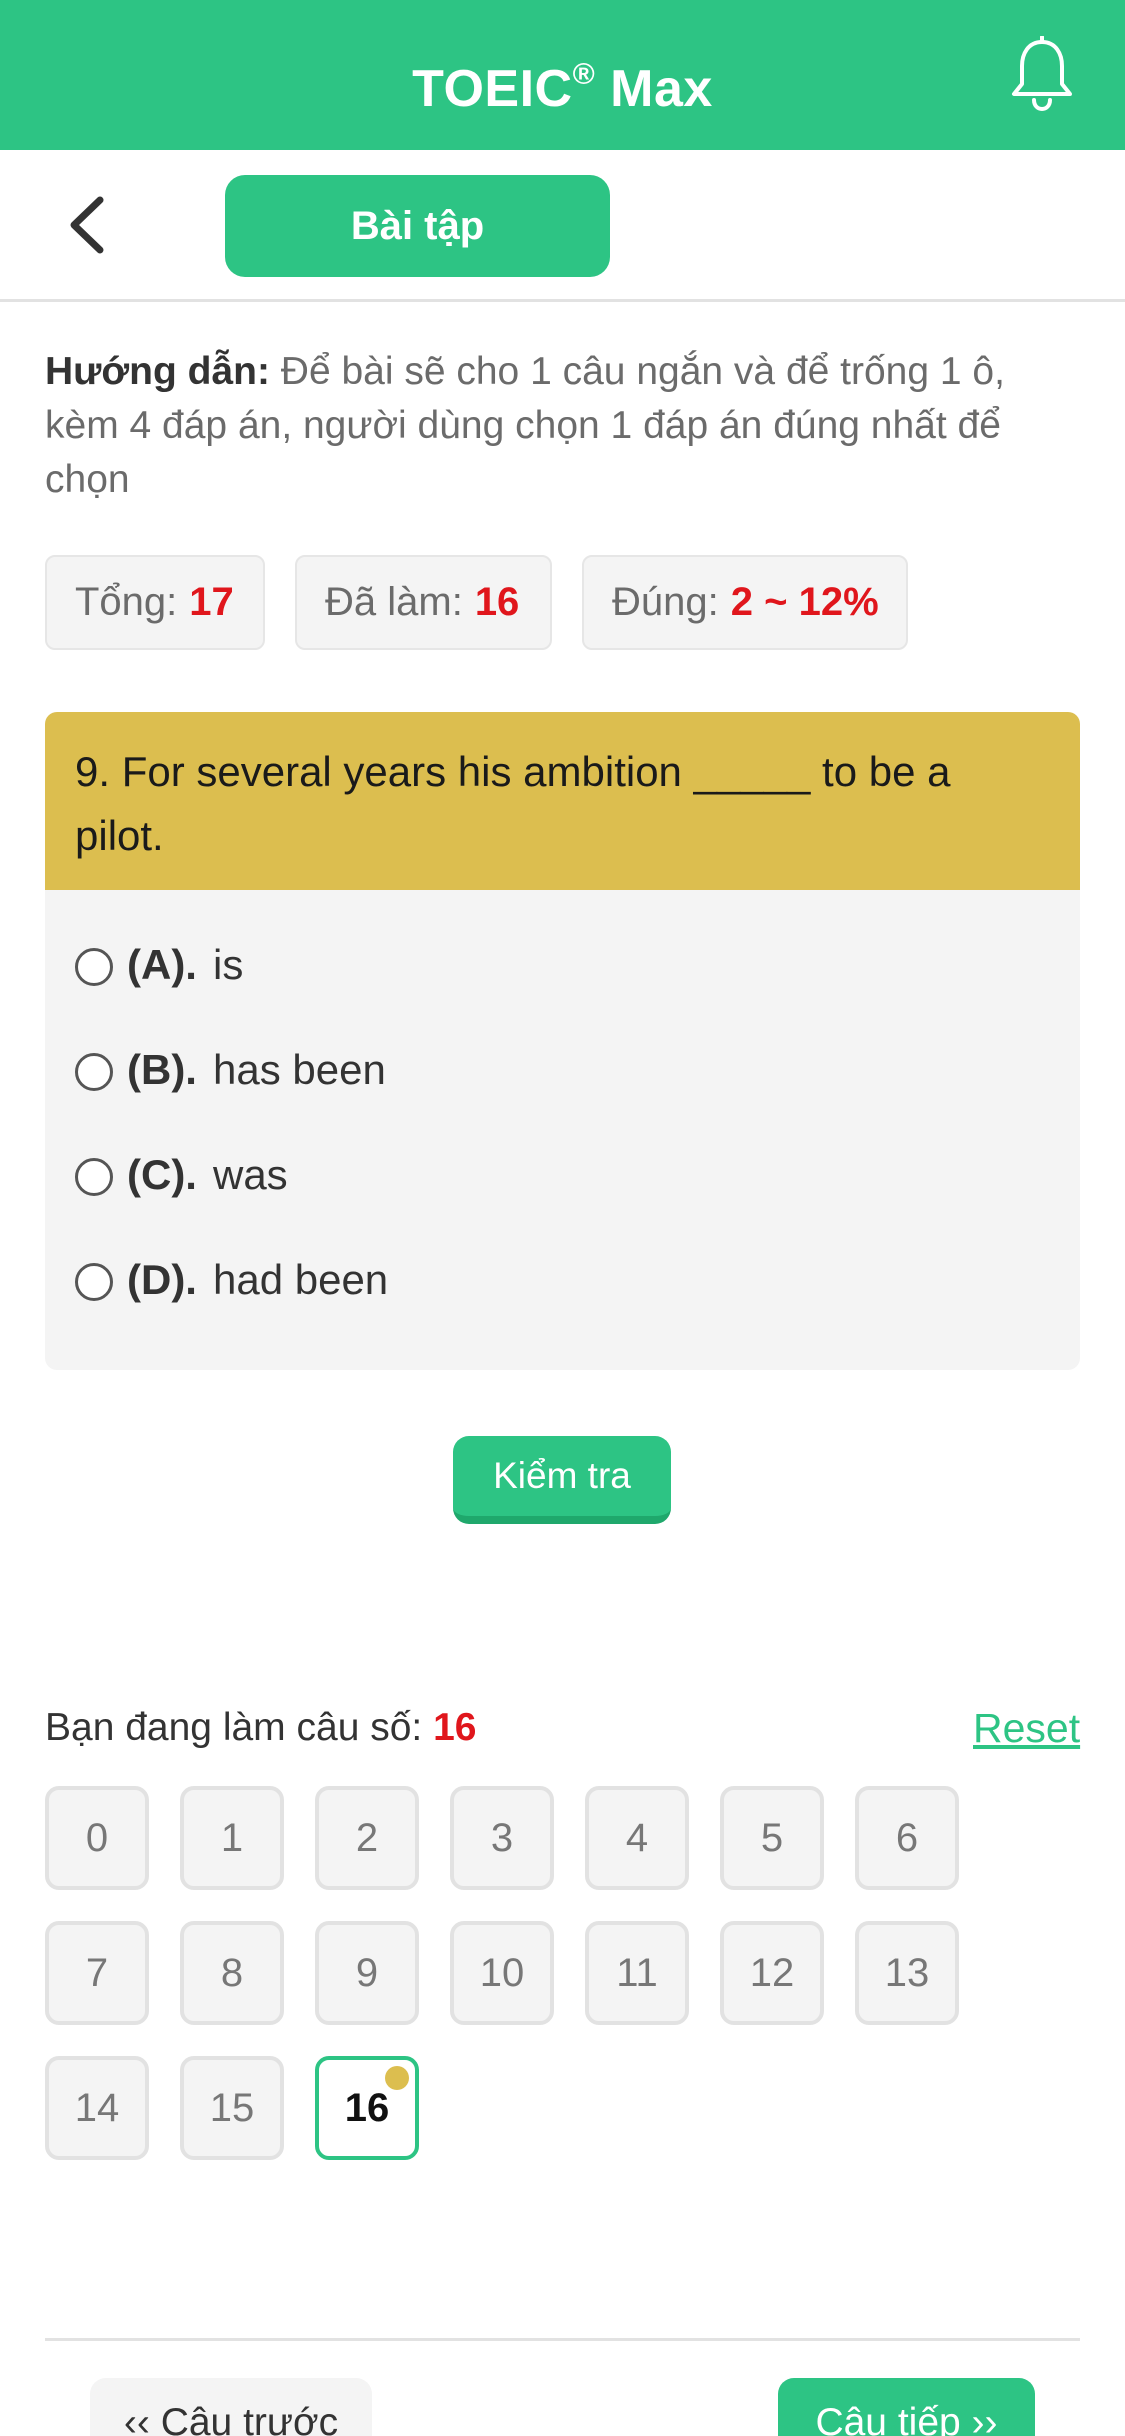  What do you see at coordinates (232, 2108) in the screenshot?
I see `question-number-button: 15` at bounding box center [232, 2108].